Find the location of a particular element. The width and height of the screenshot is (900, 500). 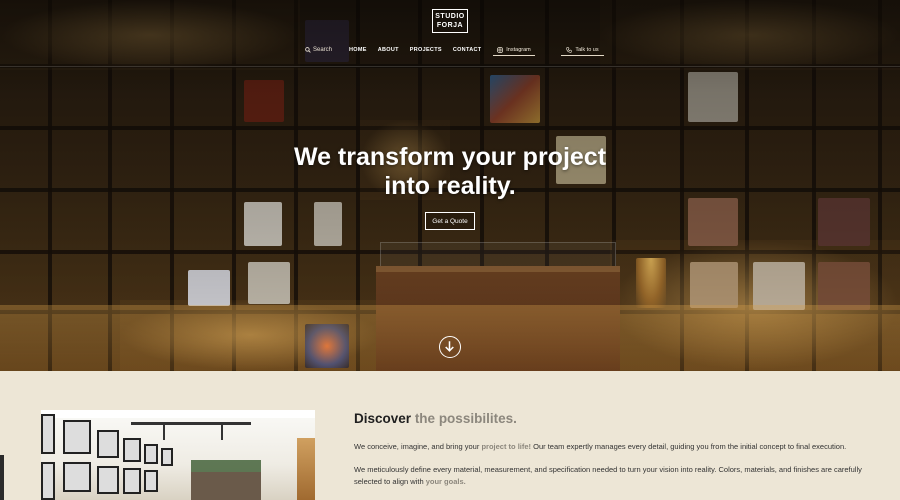

get-quote-button: Get a Quote is located at coordinates (450, 221).